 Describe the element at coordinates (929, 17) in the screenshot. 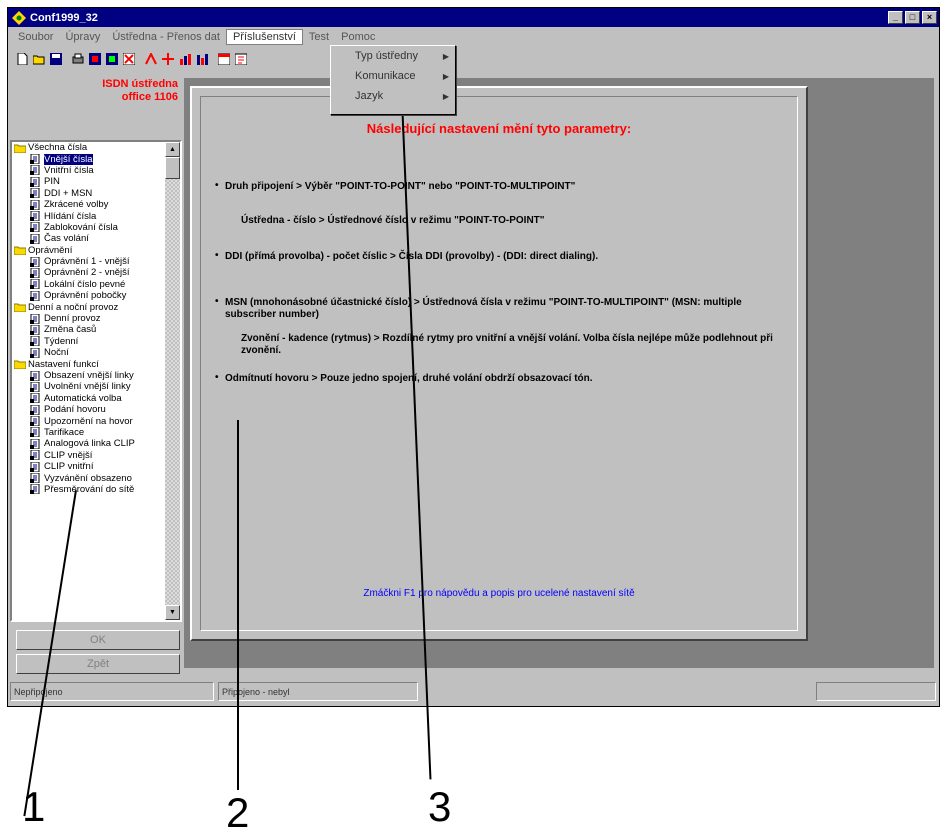

I see `close-button: ×` at that location.